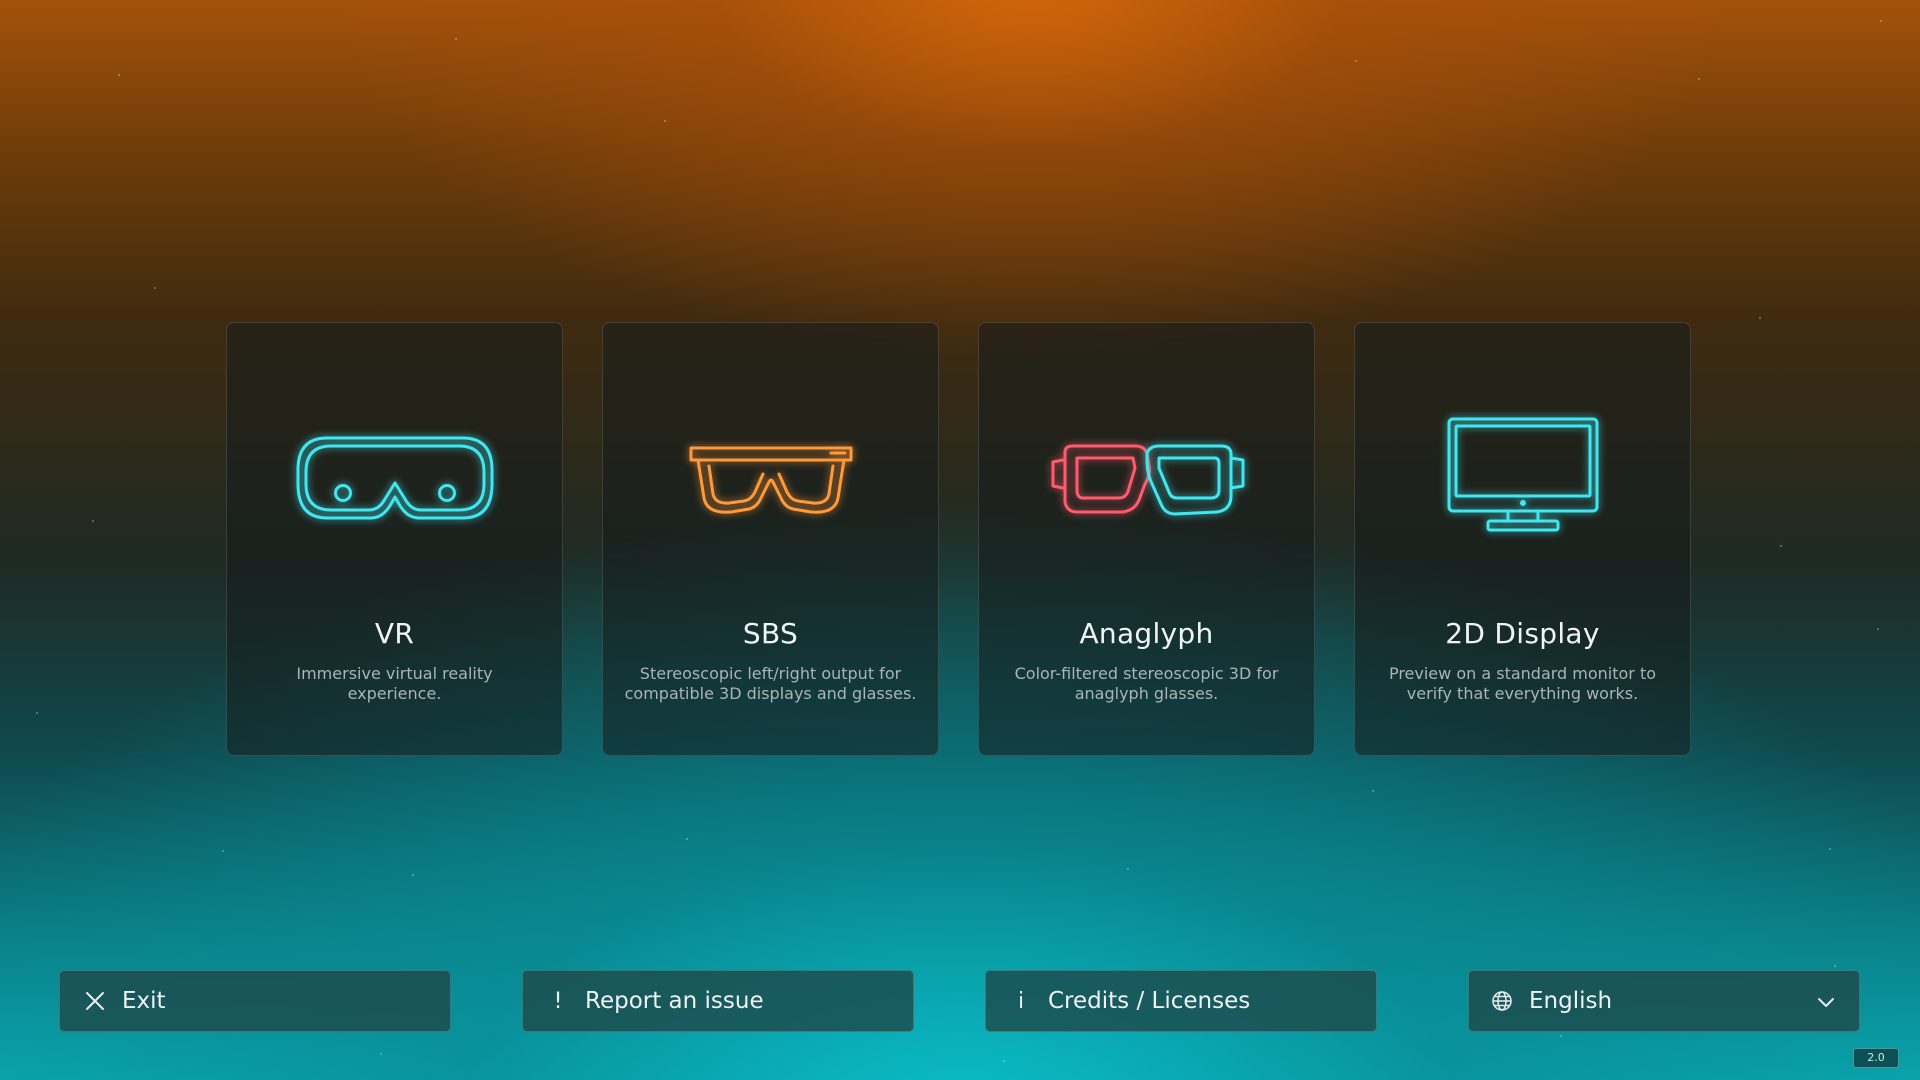  Describe the element at coordinates (1522, 633) in the screenshot. I see `mode-title-2d-display: 2D Display` at that location.